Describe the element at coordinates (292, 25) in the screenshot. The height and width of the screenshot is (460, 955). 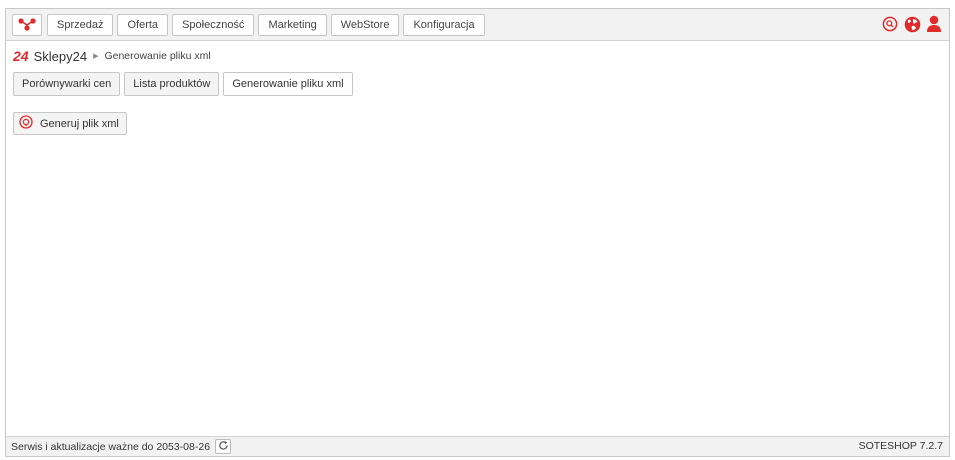
I see `menu-marketing: Marketing` at that location.